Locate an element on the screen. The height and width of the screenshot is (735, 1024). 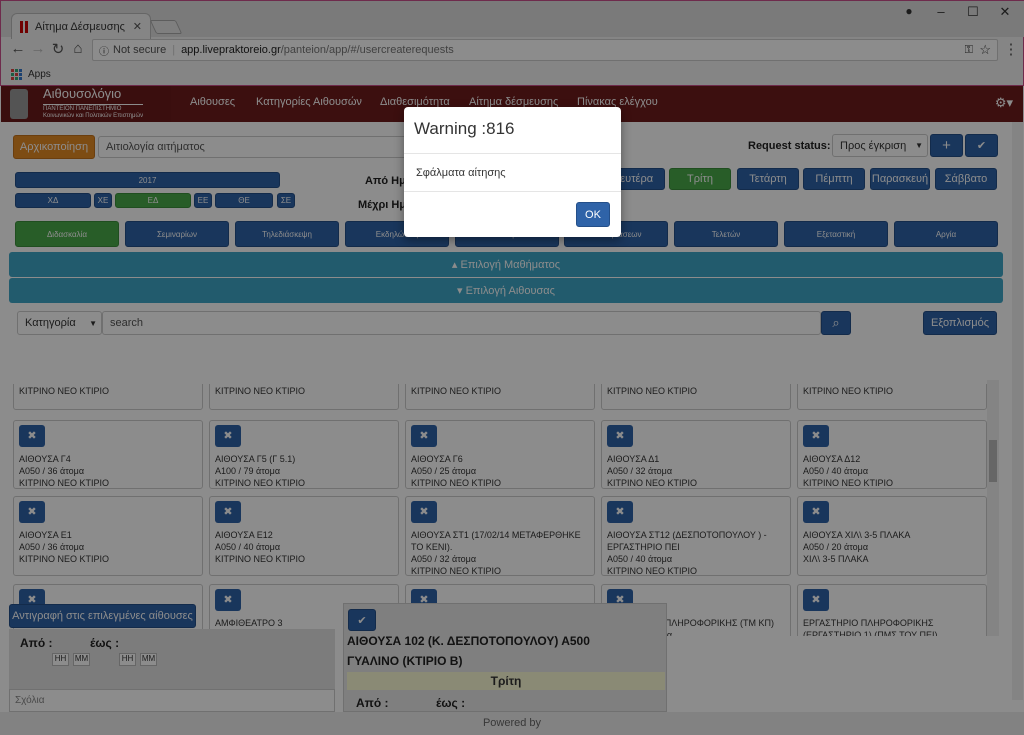
ok-button: OK is located at coordinates (593, 214).